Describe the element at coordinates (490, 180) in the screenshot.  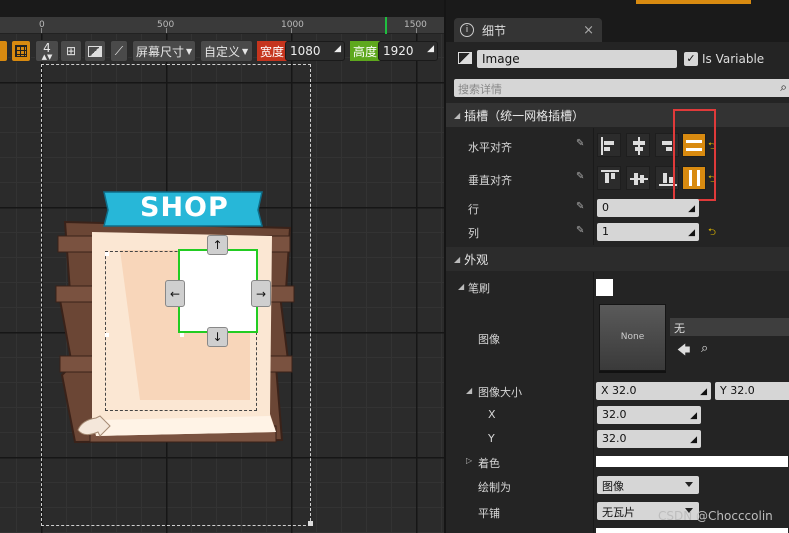
I see `v-align-label: 垂直对齐` at that location.